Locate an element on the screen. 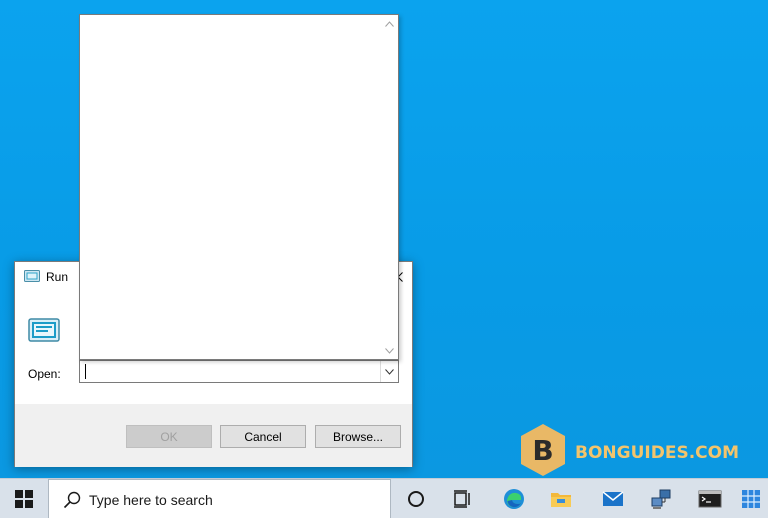 The height and width of the screenshot is (518, 768). ok-button: OK is located at coordinates (169, 436).